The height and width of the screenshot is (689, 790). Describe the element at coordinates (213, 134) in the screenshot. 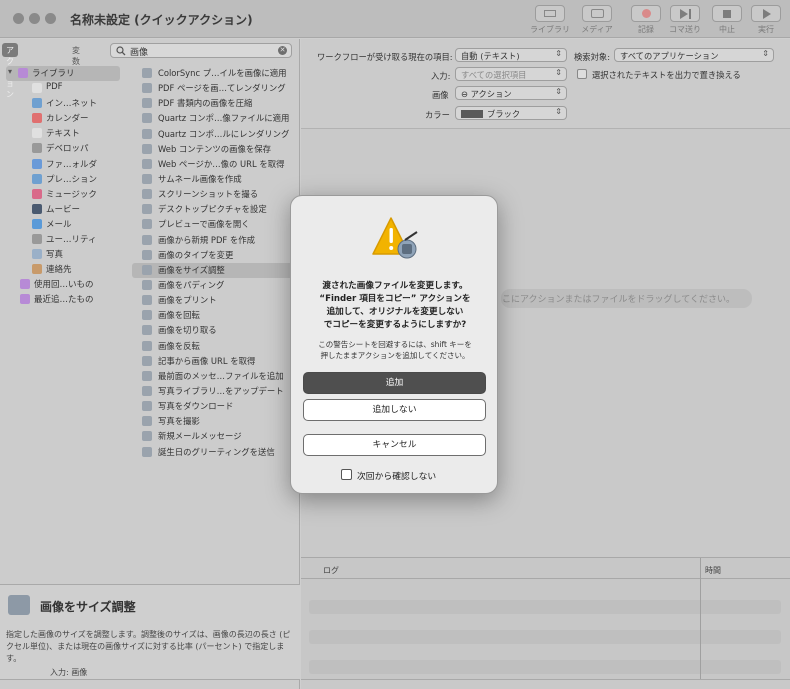

I see `action-item: Quartz コンポ…ルにレンダリング` at that location.